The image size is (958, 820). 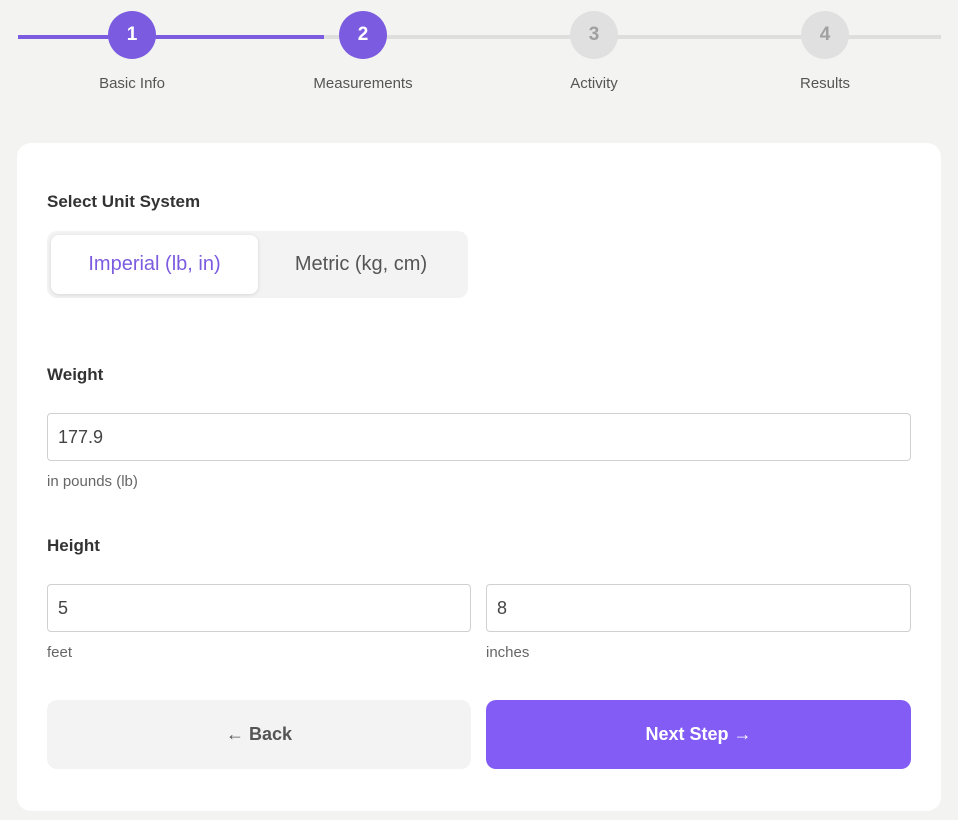 I want to click on step-number-badge: 3, so click(x=594, y=35).